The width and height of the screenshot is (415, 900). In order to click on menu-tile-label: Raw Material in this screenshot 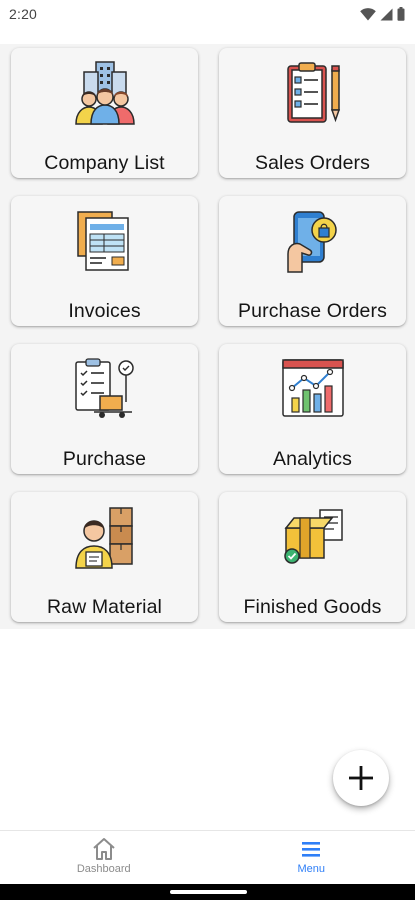, I will do `click(104, 607)`.